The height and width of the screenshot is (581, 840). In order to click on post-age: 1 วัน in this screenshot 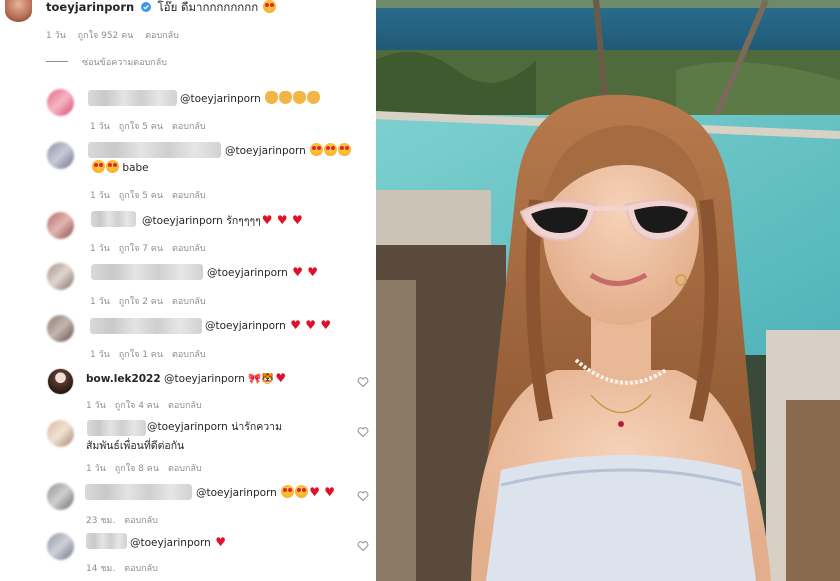, I will do `click(56, 36)`.